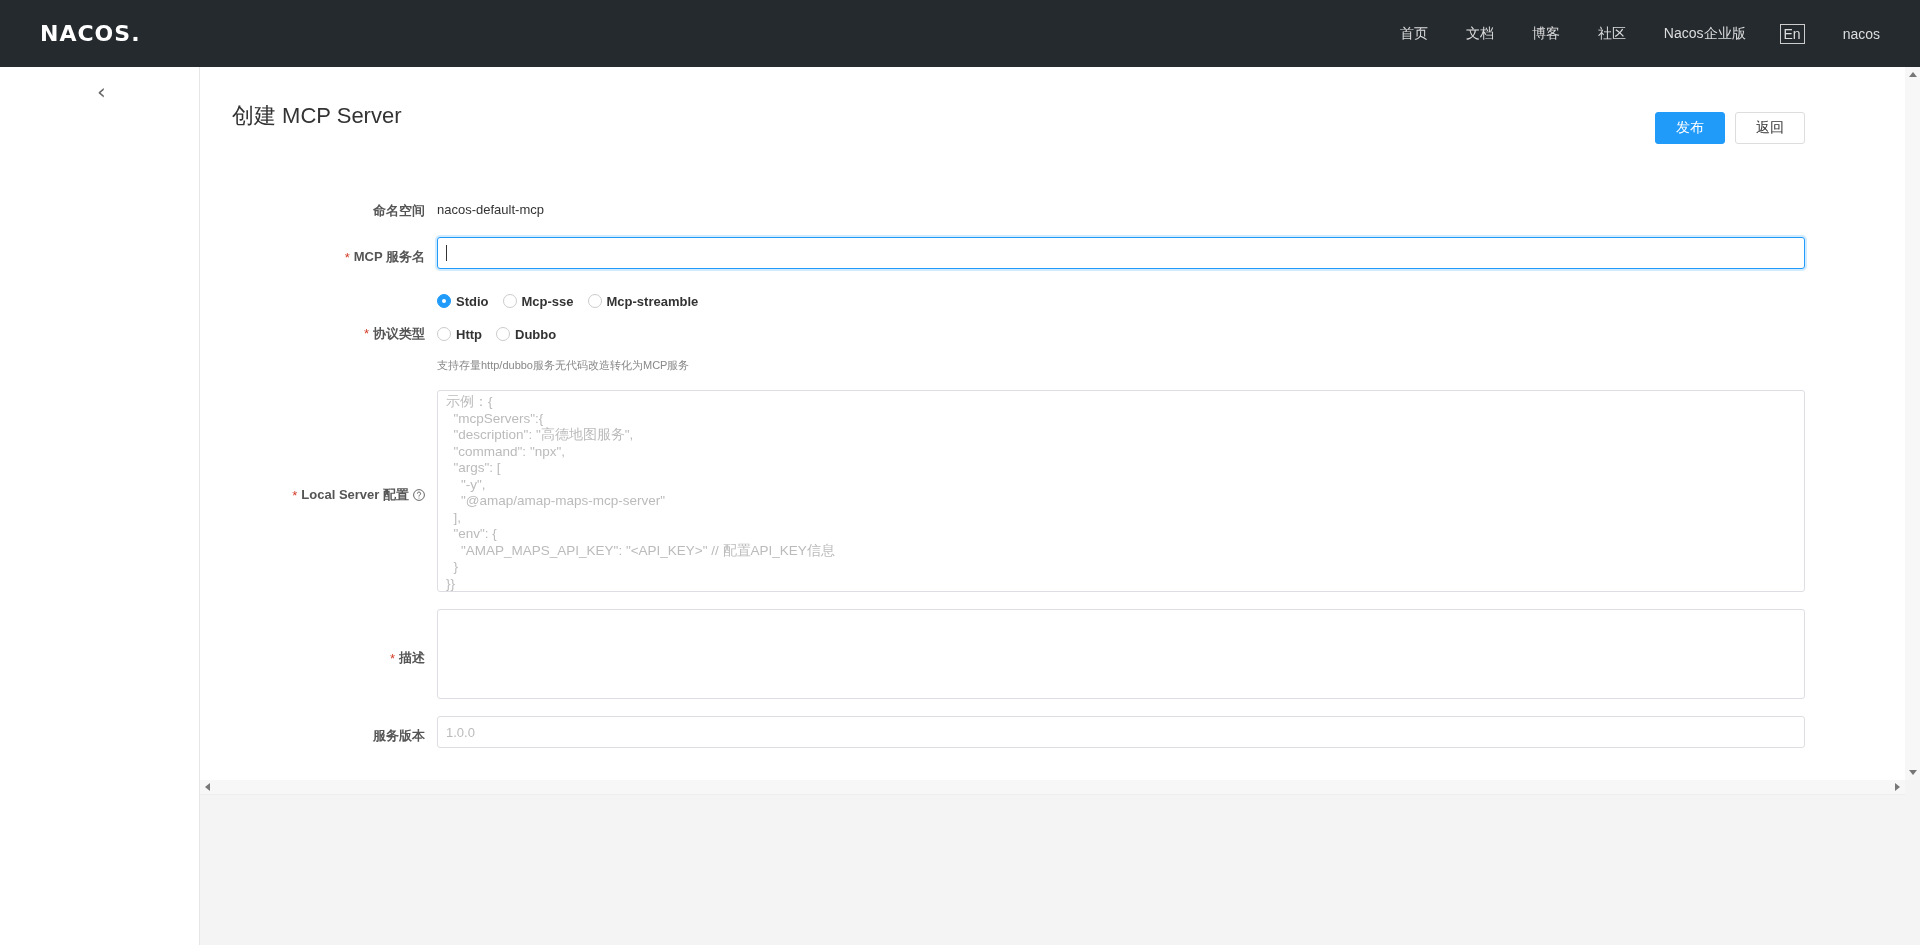  Describe the element at coordinates (1611, 33) in the screenshot. I see `nav-link: 社区` at that location.